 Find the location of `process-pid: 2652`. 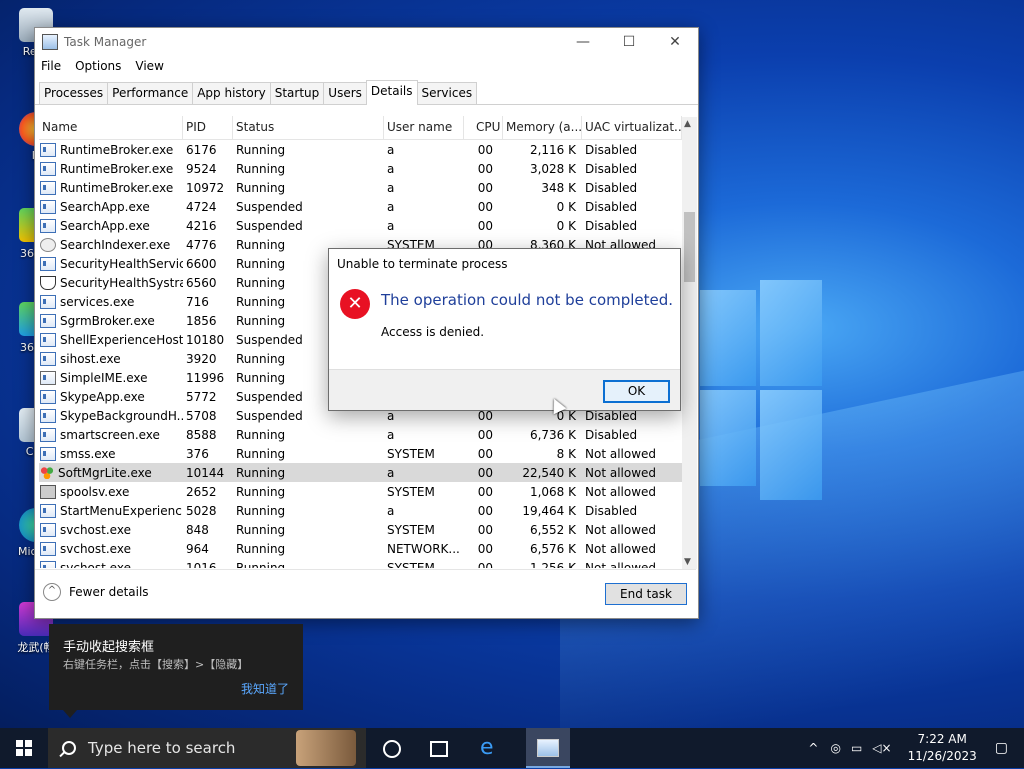

process-pid: 2652 is located at coordinates (201, 491).